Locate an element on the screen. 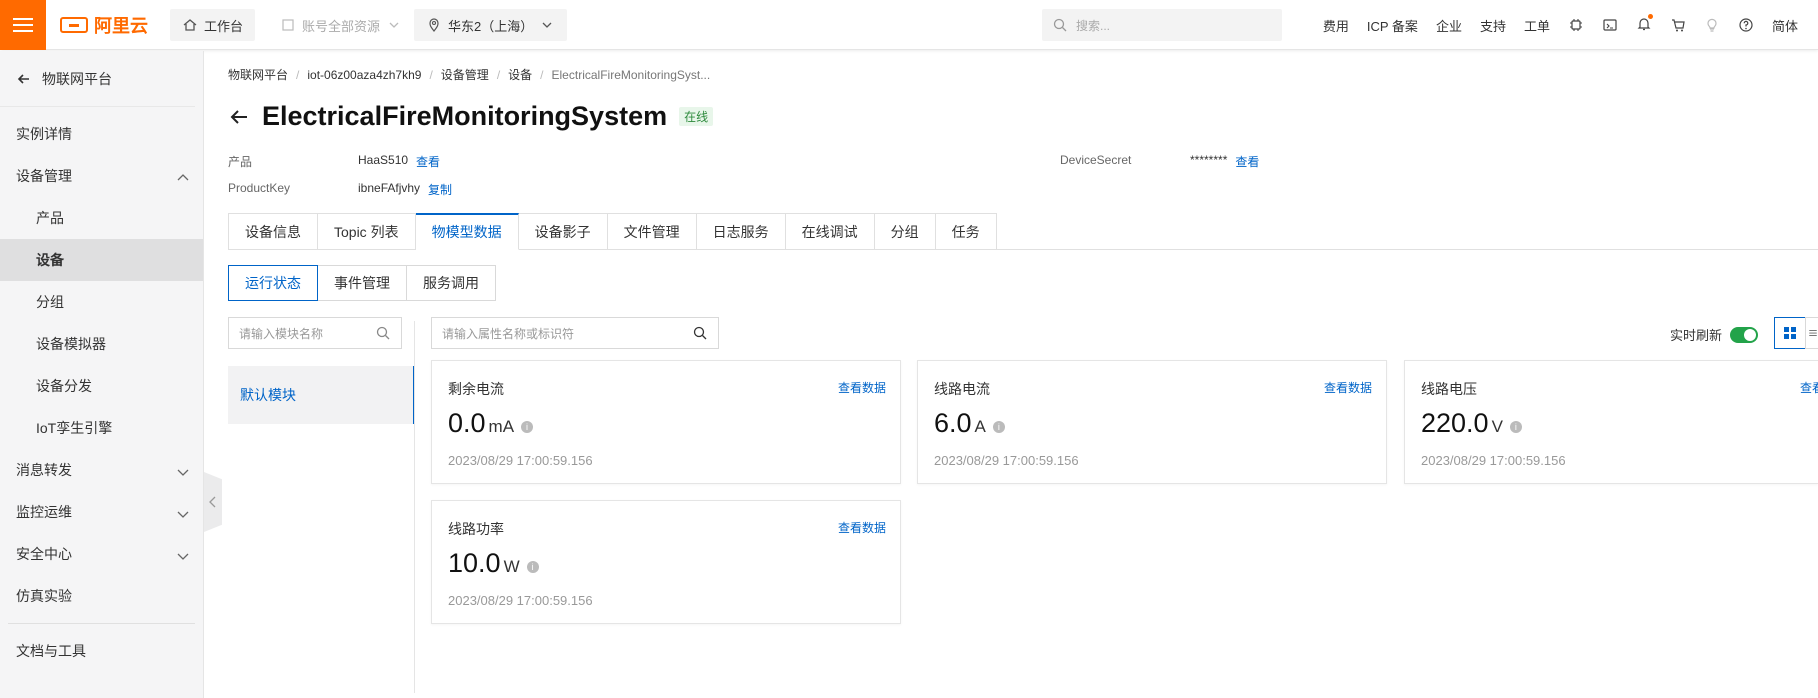  tab-file-management: 文件管理 is located at coordinates (652, 231).